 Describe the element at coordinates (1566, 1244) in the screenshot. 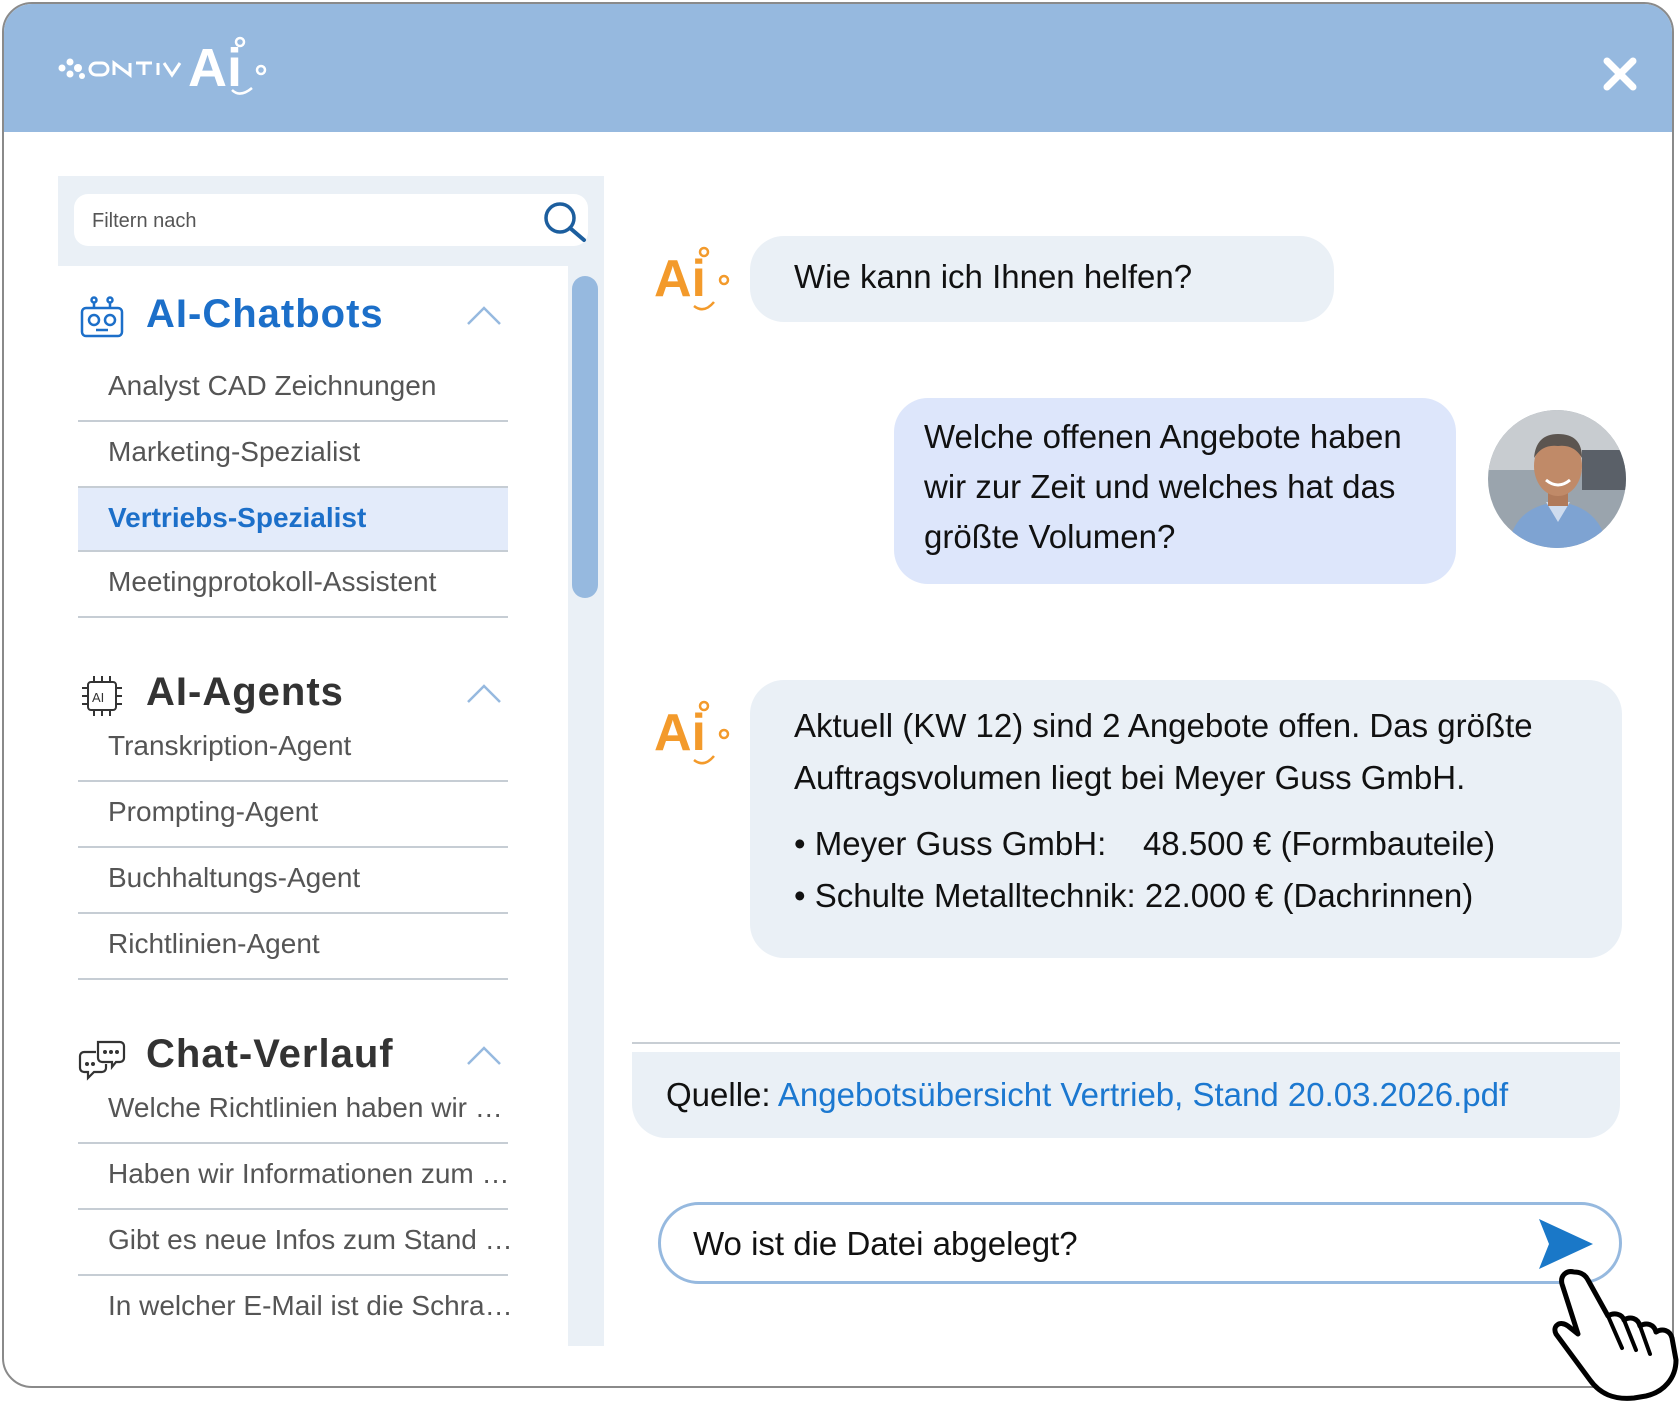

I see `send-icon` at that location.